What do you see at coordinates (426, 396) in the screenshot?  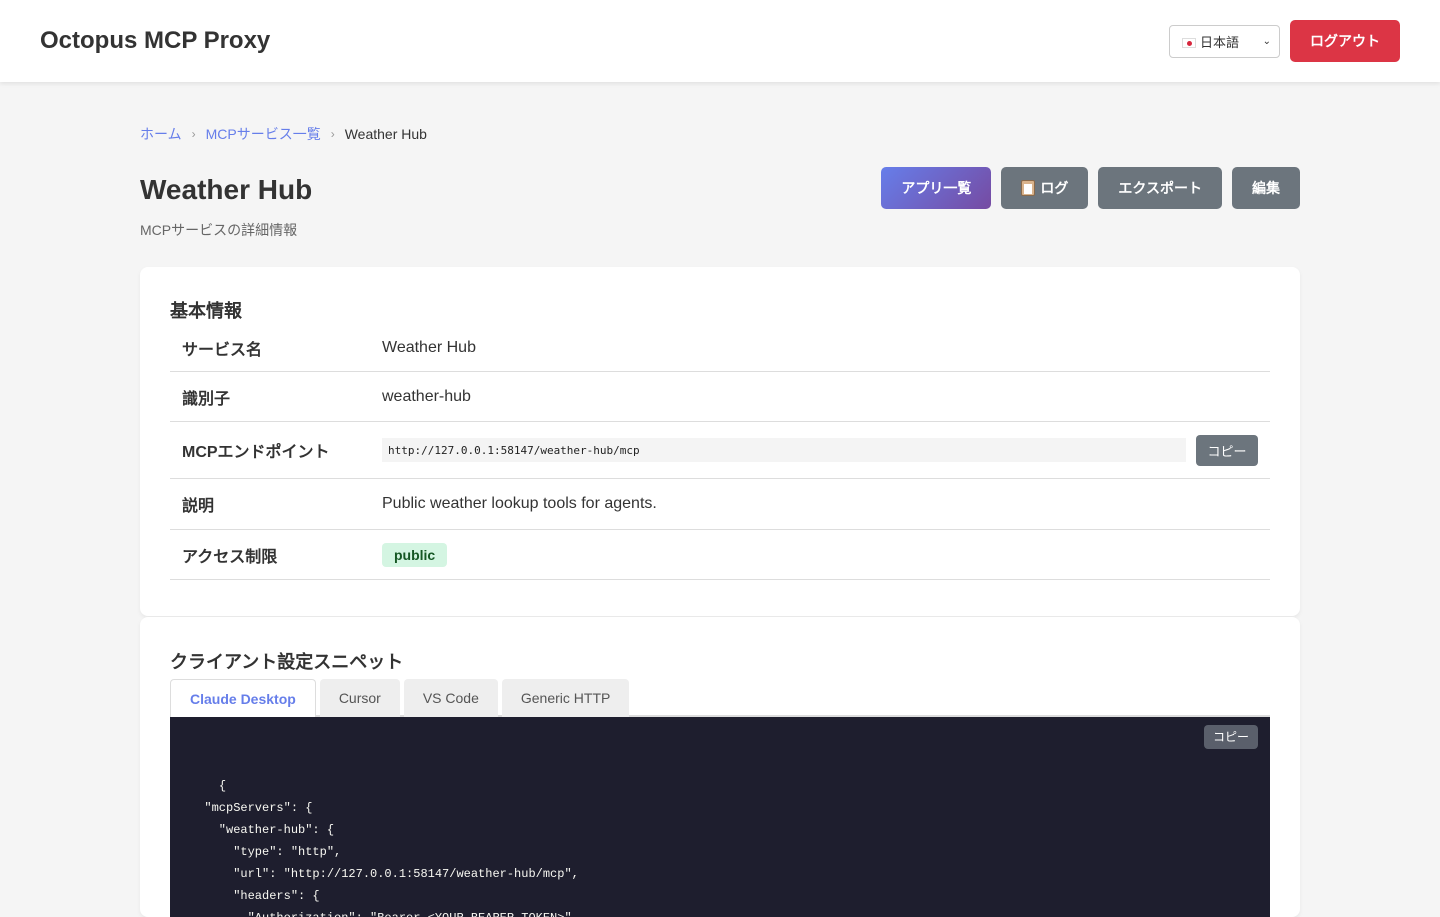 I see `identifier-value: weather-hub` at bounding box center [426, 396].